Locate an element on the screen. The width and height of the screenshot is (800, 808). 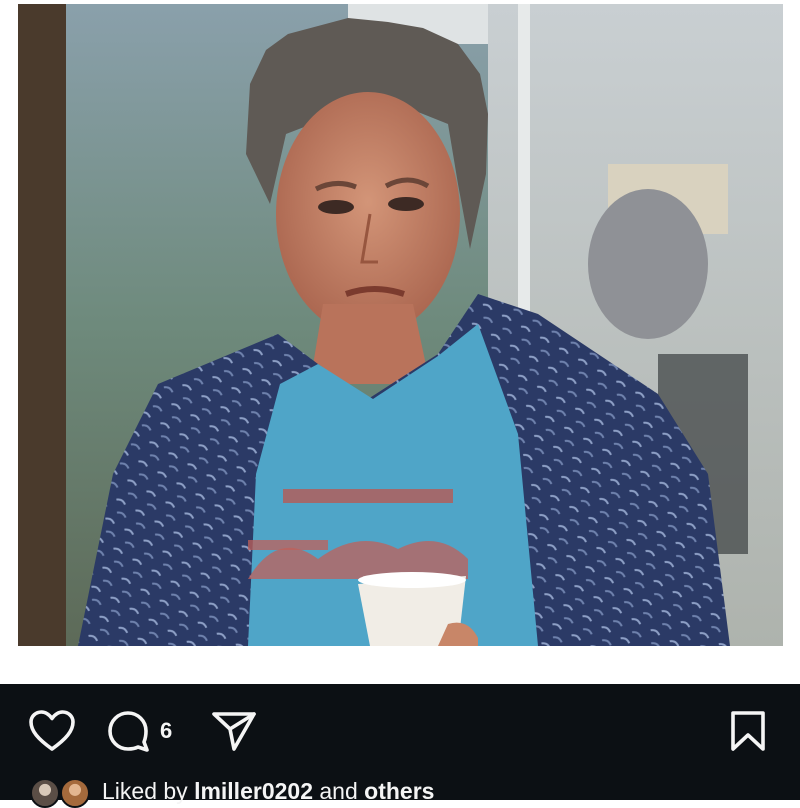
paper-plane-icon is located at coordinates (234, 731).